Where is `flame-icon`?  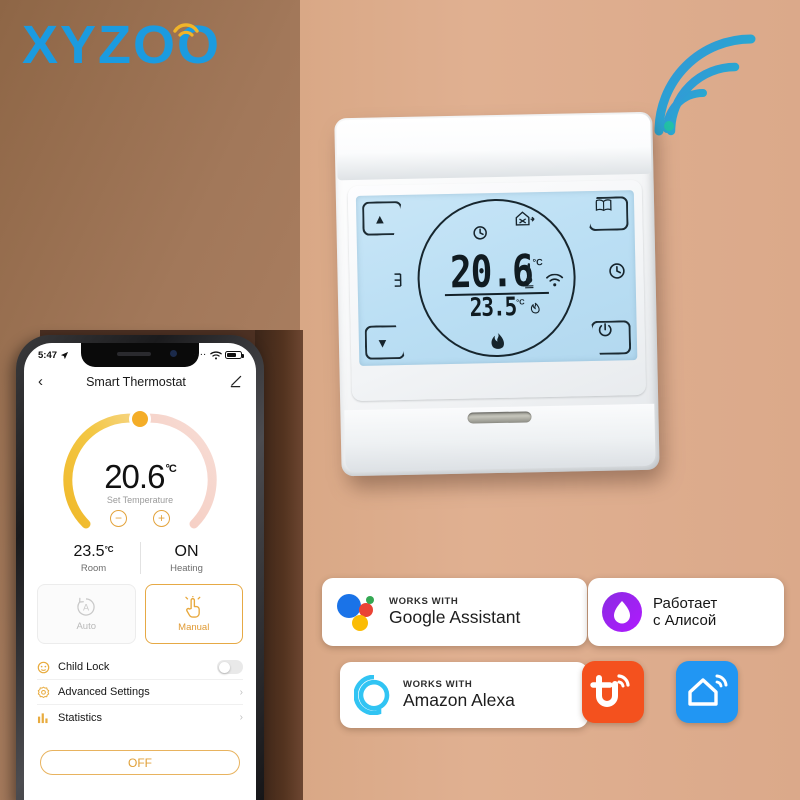 flame-icon is located at coordinates (497, 341).